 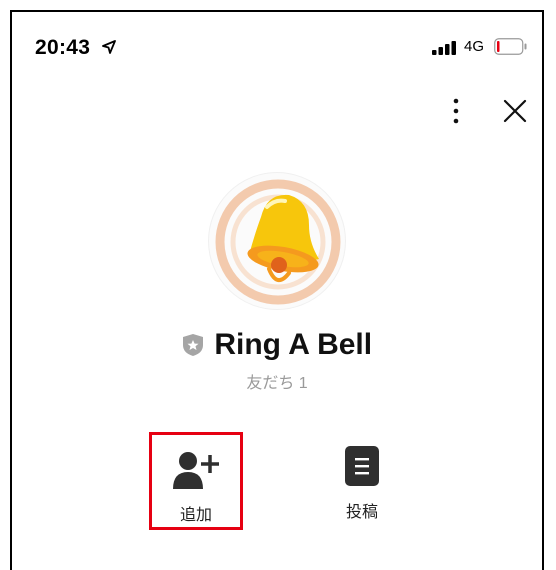 What do you see at coordinates (196, 470) in the screenshot?
I see `add-friend-icon` at bounding box center [196, 470].